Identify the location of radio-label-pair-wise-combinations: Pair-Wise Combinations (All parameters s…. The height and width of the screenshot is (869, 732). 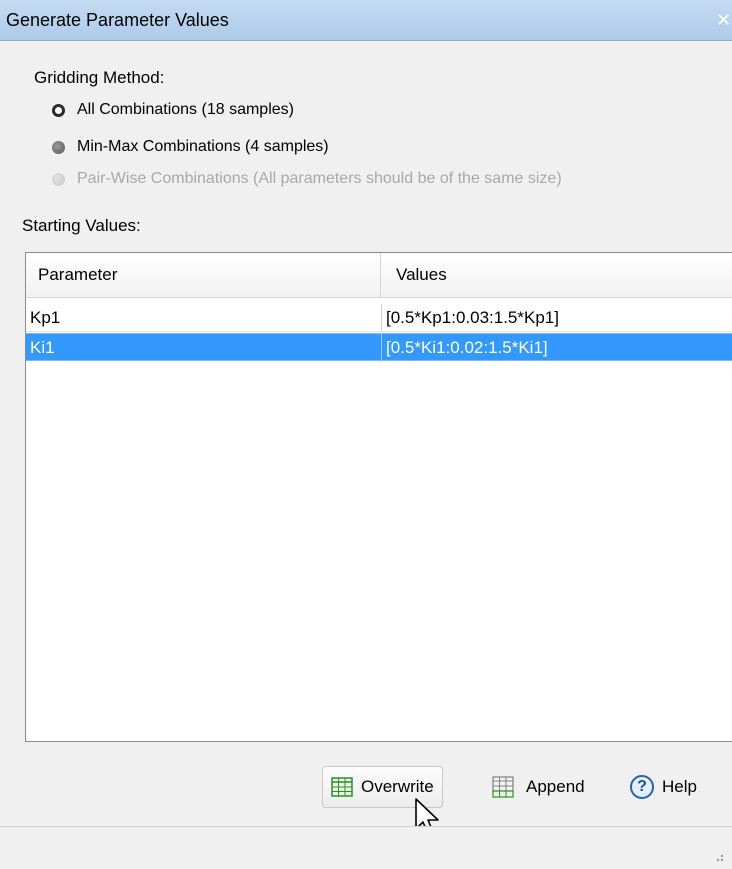
(319, 178).